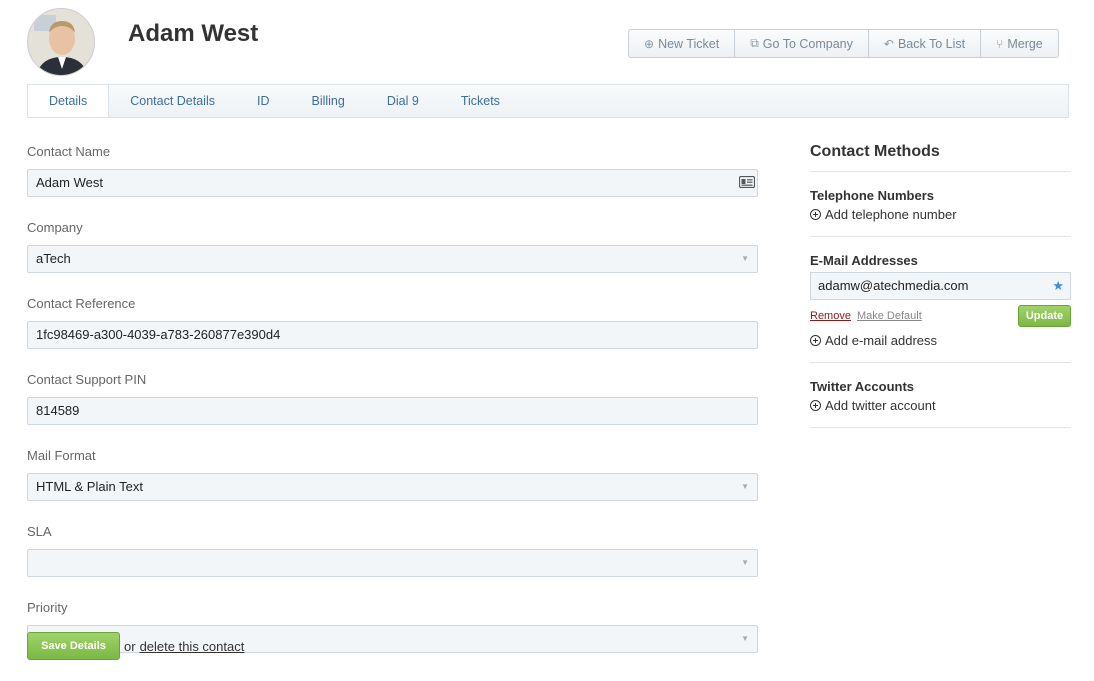 This screenshot has width=1094, height=681. Describe the element at coordinates (392, 259) in the screenshot. I see `company-select: aTech ▼` at that location.